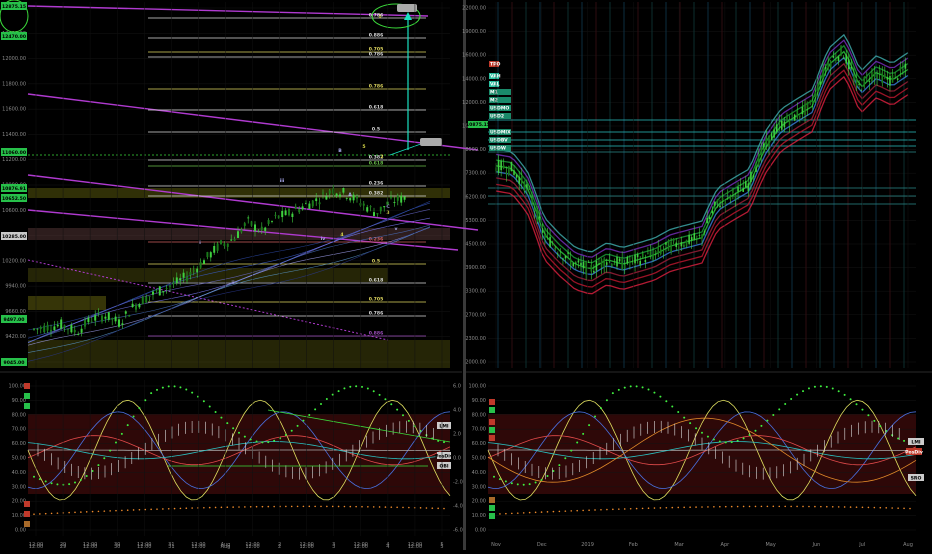 Image resolution: width=932 pixels, height=554 pixels. What do you see at coordinates (908, 545) in the screenshot?
I see `right-price-x-tick-label: Aug` at bounding box center [908, 545].